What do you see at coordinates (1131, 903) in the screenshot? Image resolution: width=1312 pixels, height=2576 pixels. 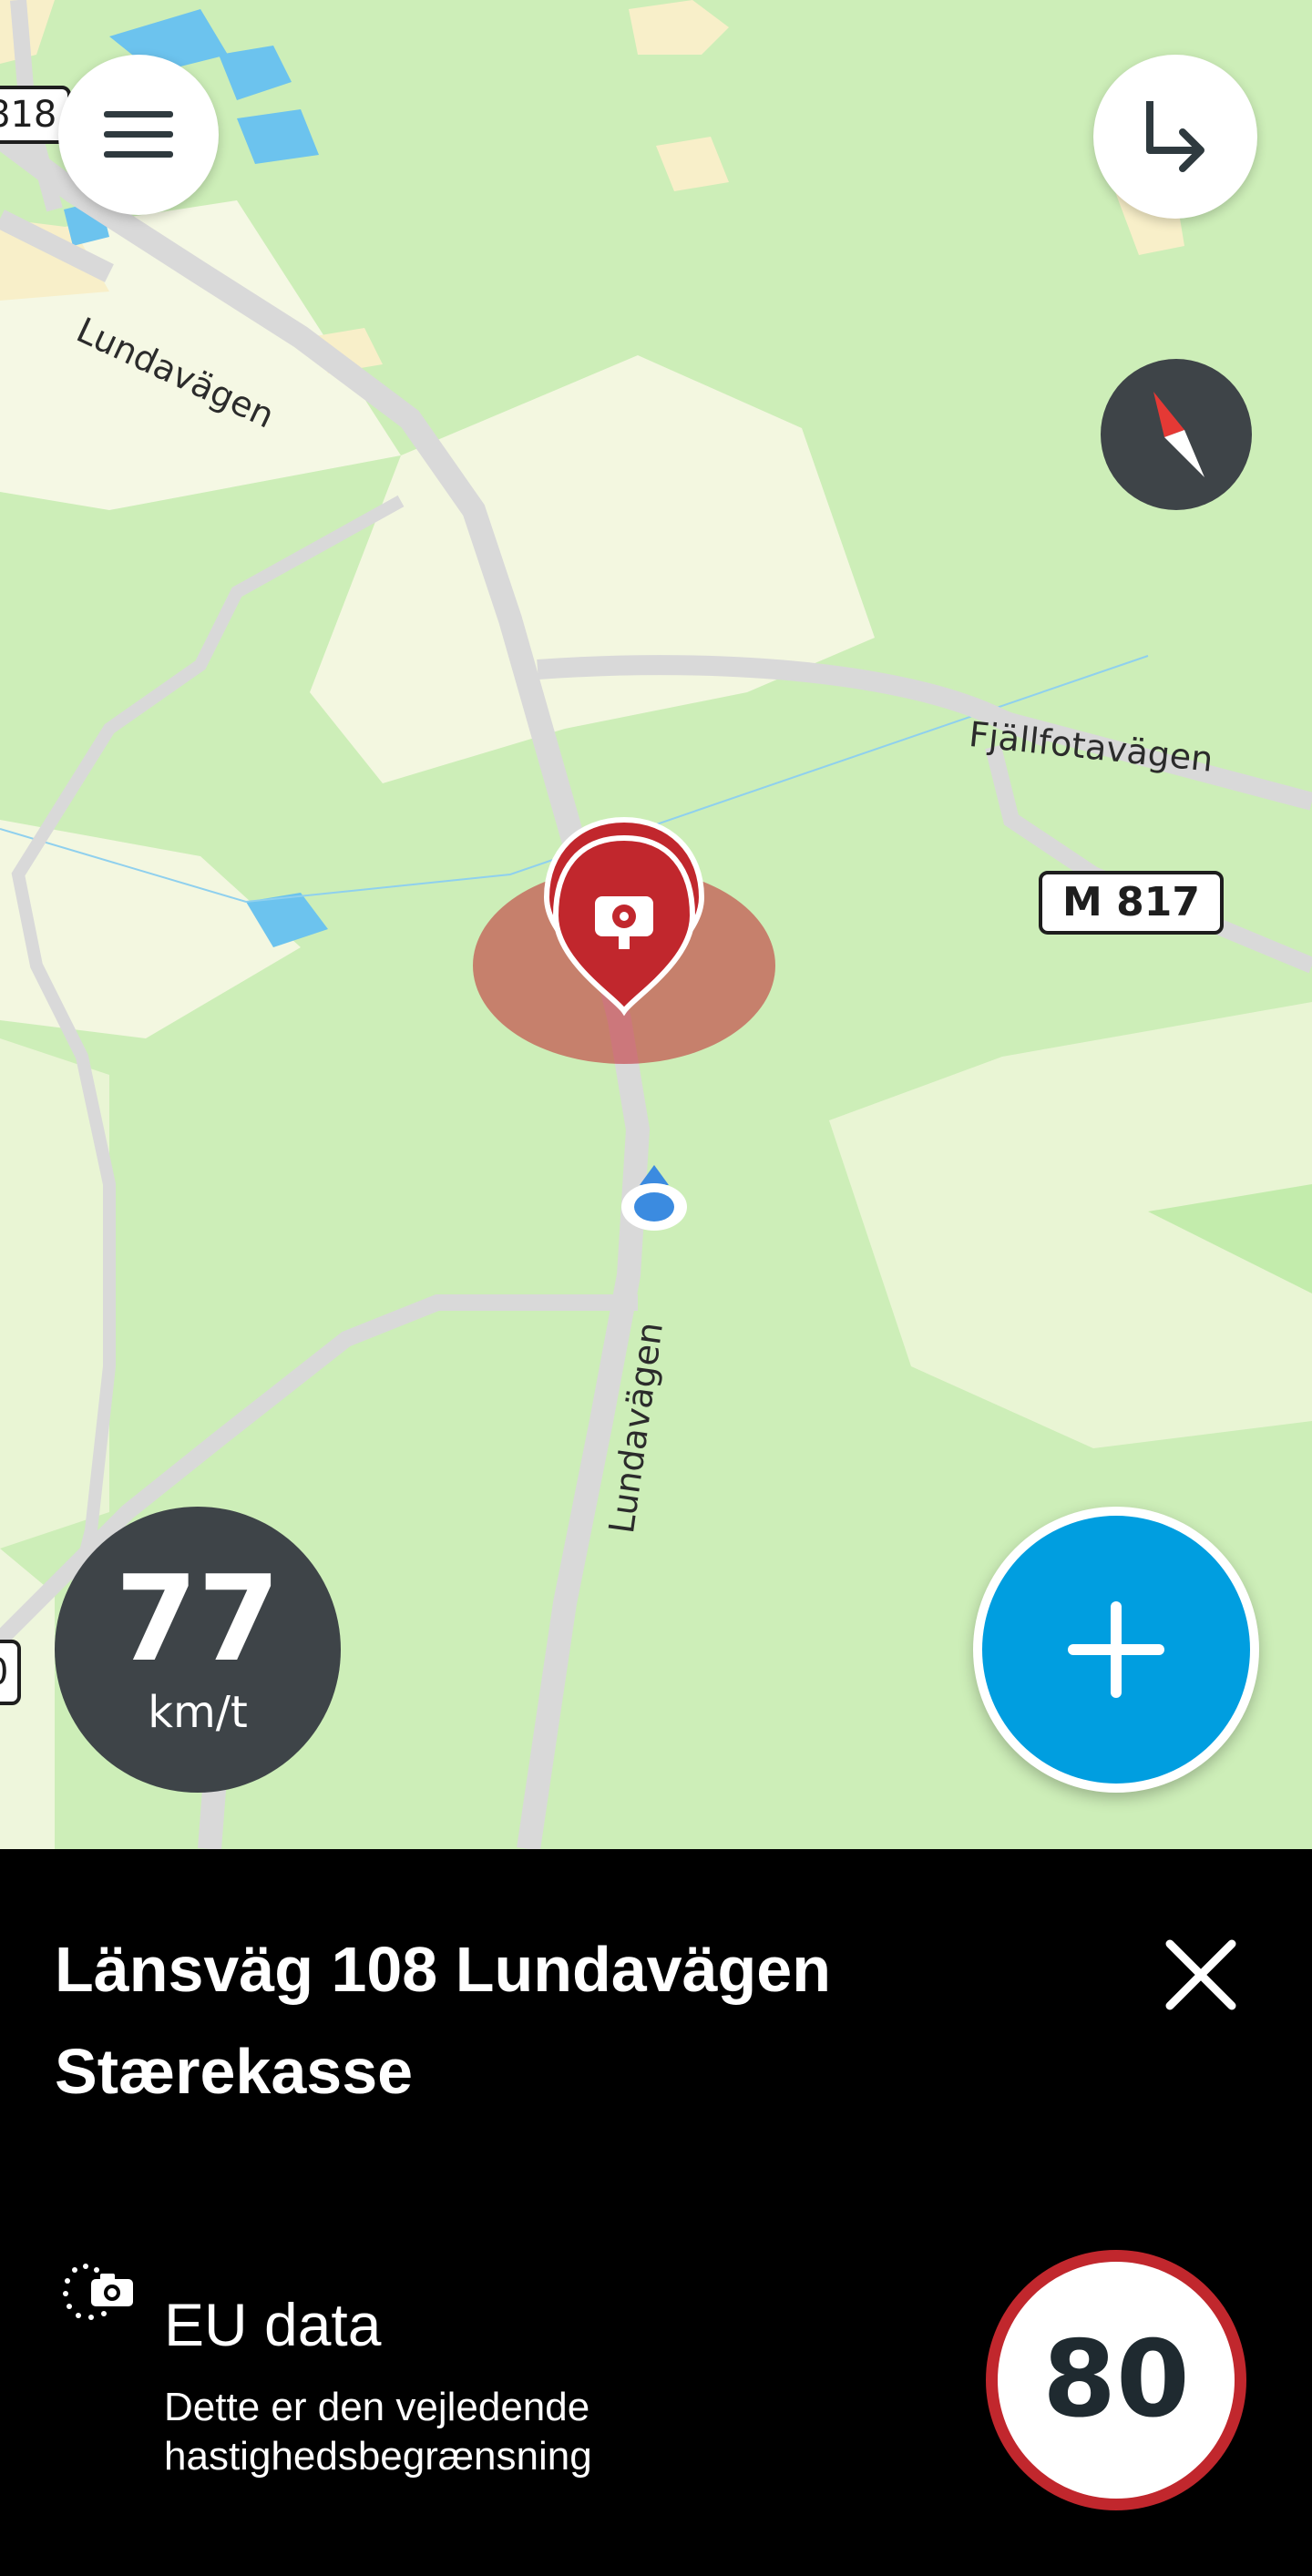 I see `road-shield-m817: M 817` at bounding box center [1131, 903].